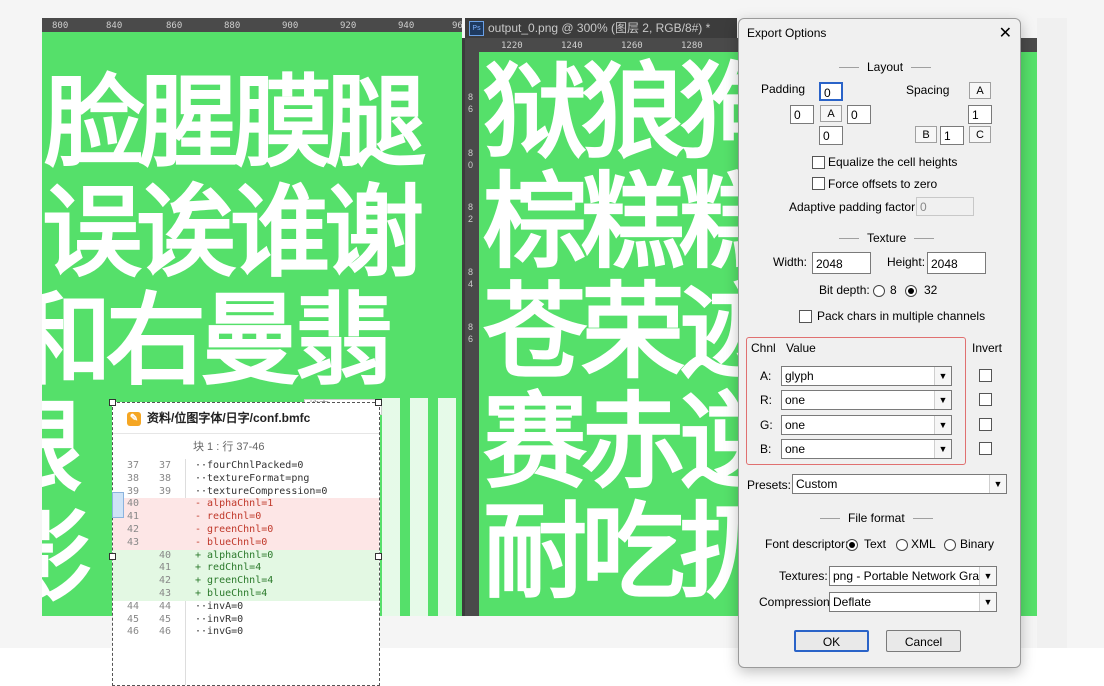 This screenshot has width=1104, height=686. Describe the element at coordinates (923, 641) in the screenshot. I see `cancel-button: Cancel` at that location.